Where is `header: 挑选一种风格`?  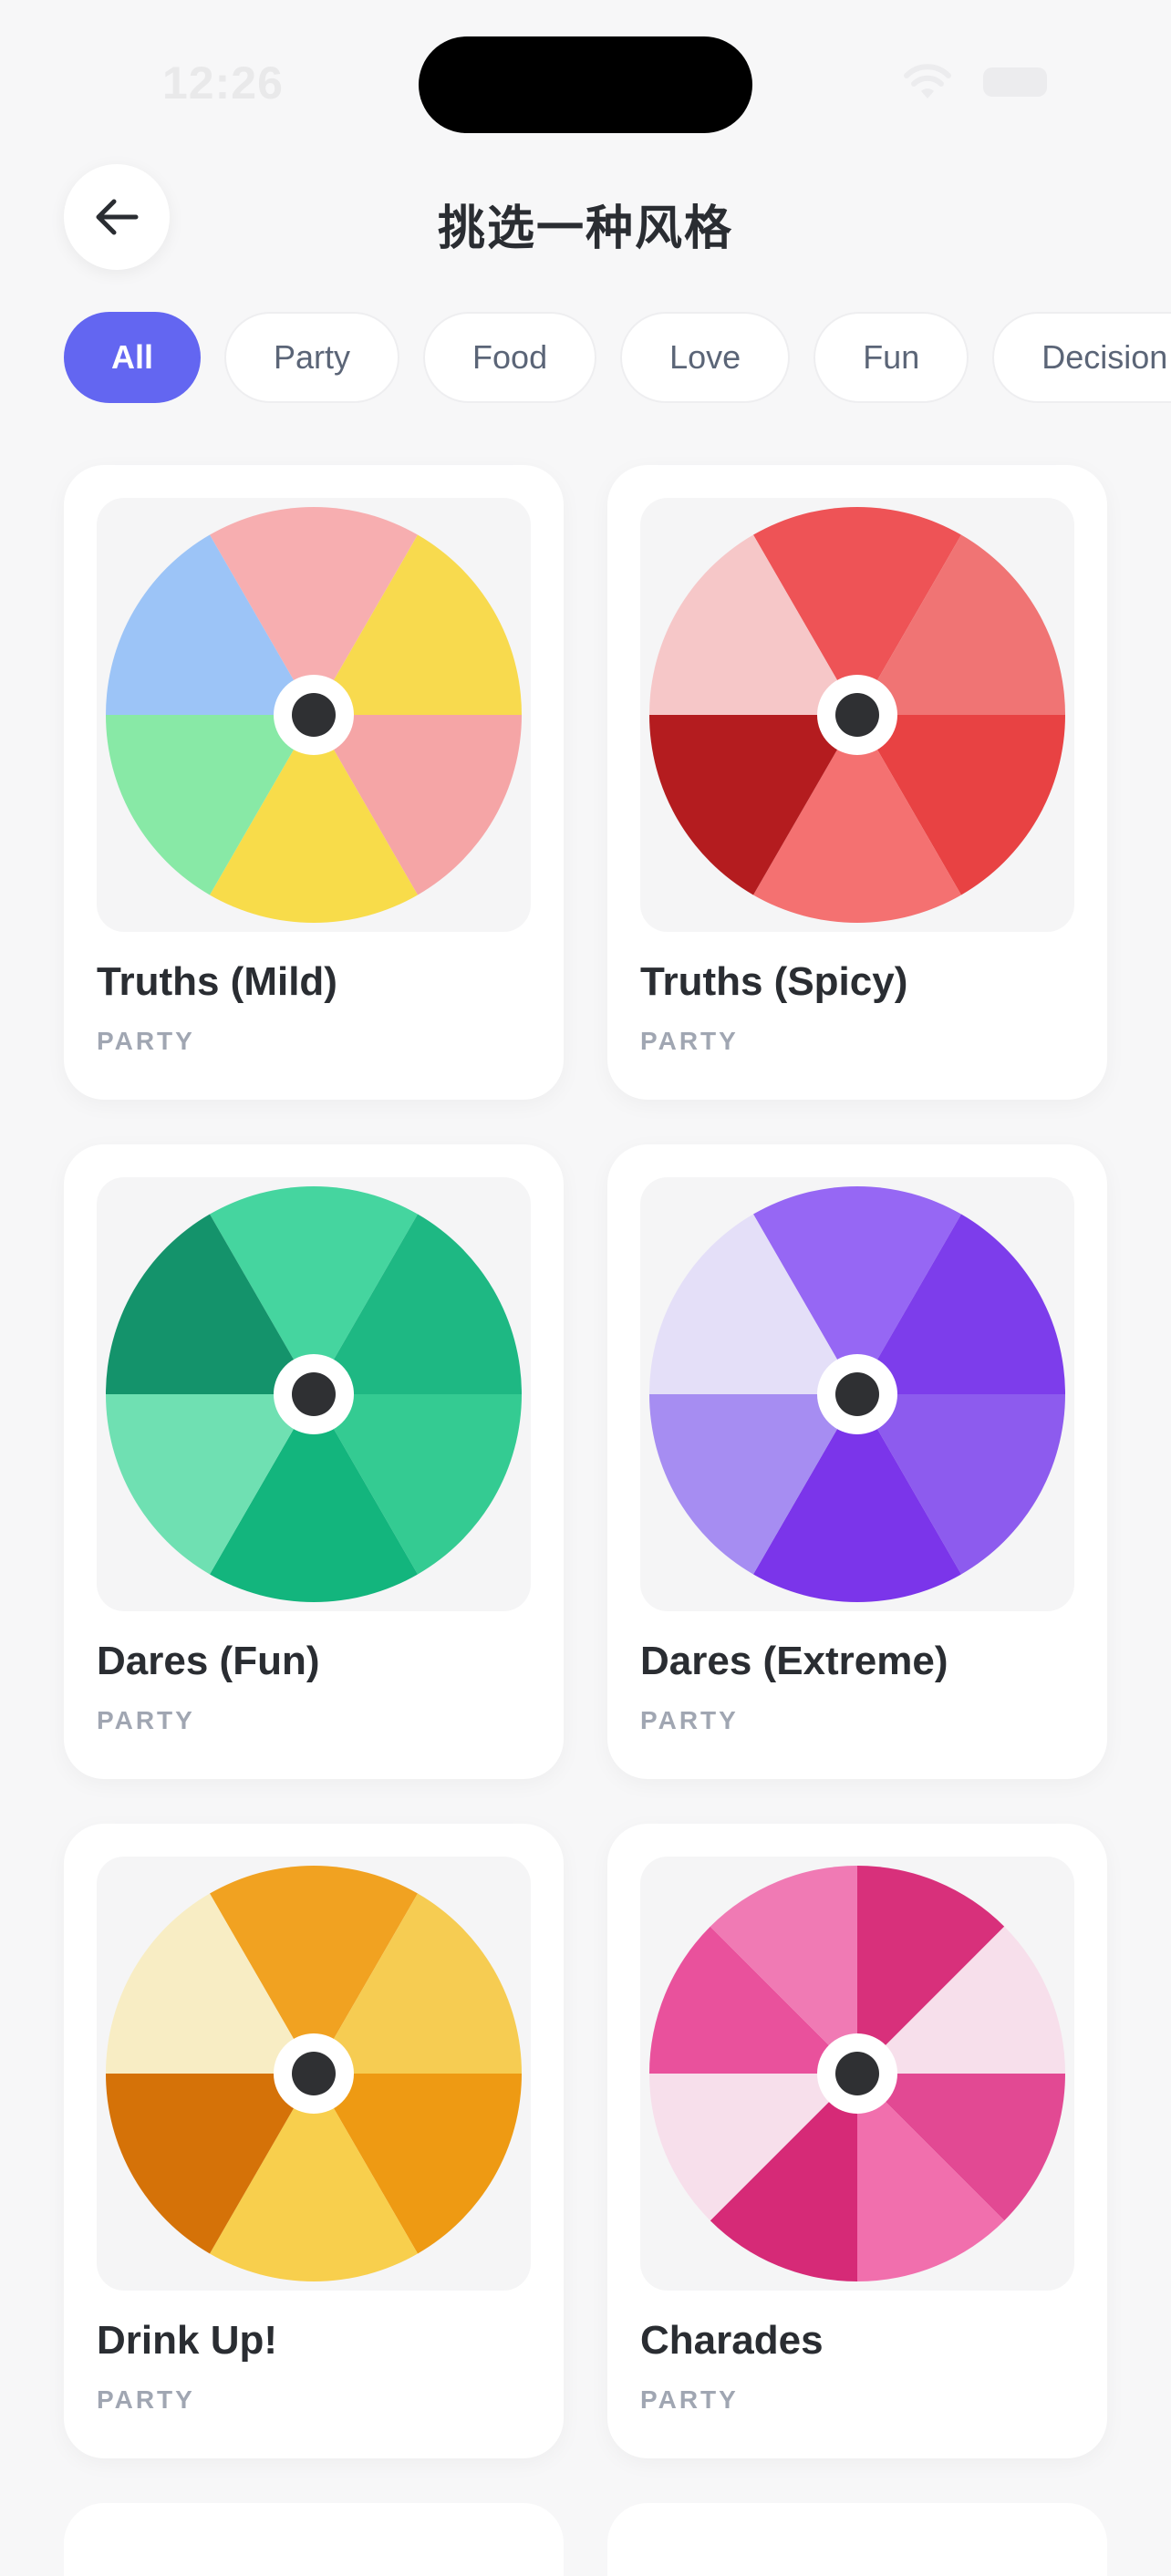
header: 挑选一种风格 is located at coordinates (585, 219).